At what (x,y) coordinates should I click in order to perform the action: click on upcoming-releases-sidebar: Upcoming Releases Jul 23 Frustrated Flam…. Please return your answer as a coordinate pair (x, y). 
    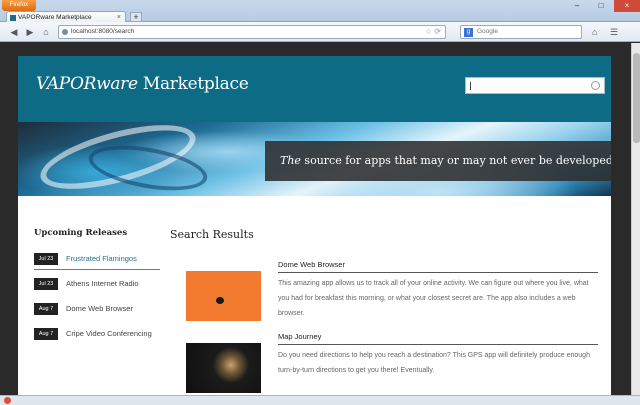
    Looking at the image, I should click on (97, 289).